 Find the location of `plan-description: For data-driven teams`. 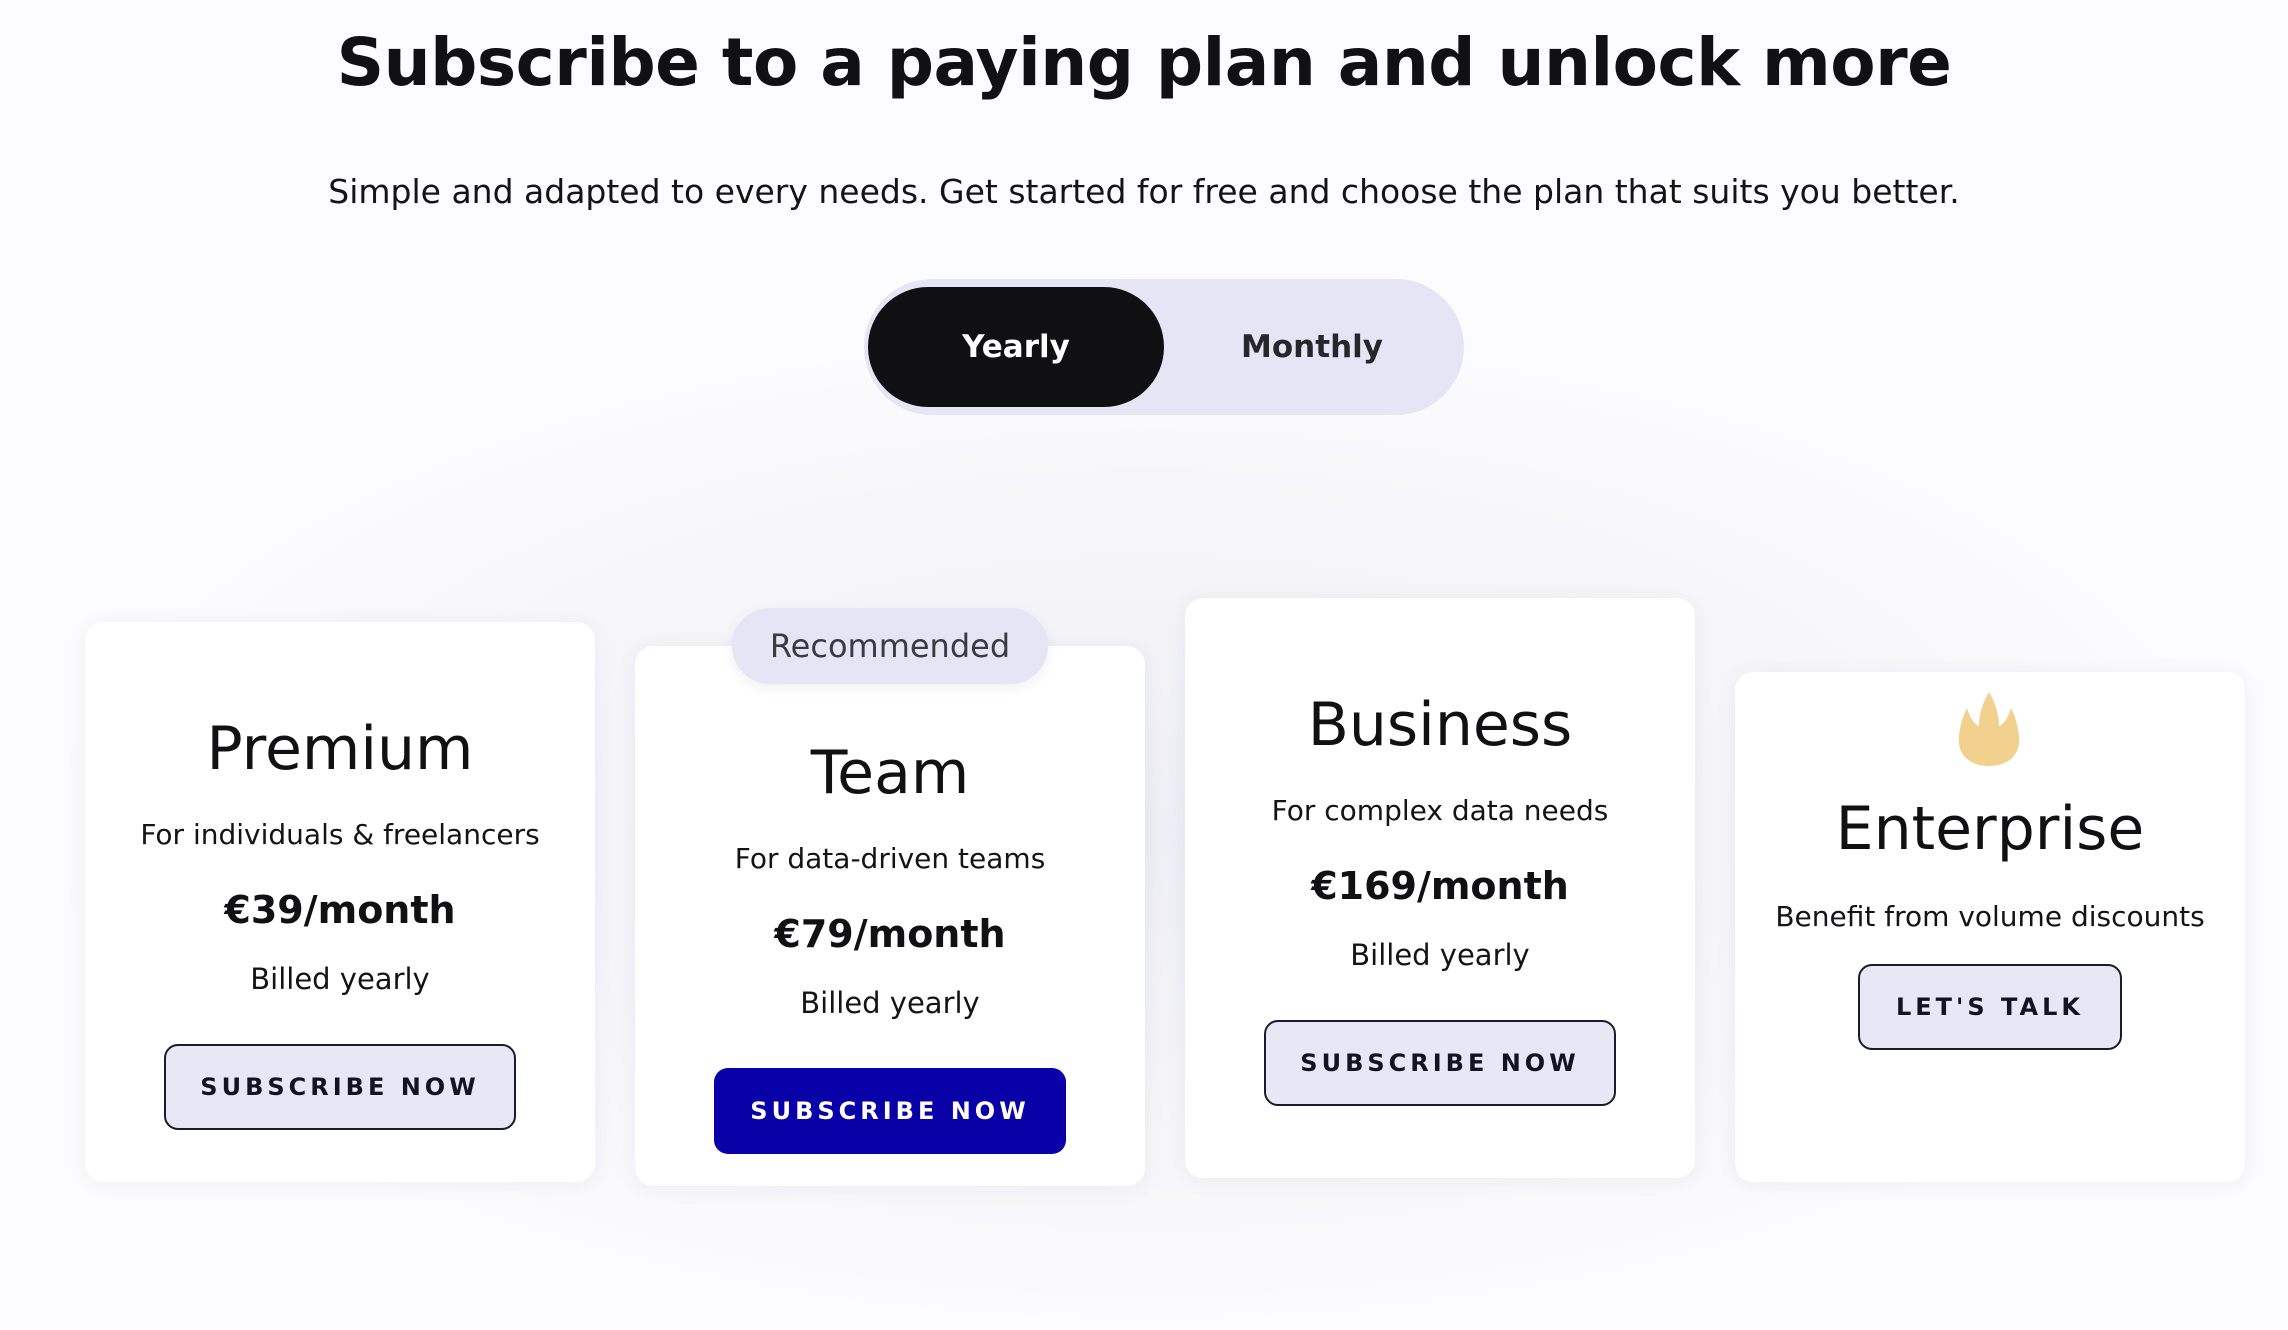

plan-description: For data-driven teams is located at coordinates (890, 858).